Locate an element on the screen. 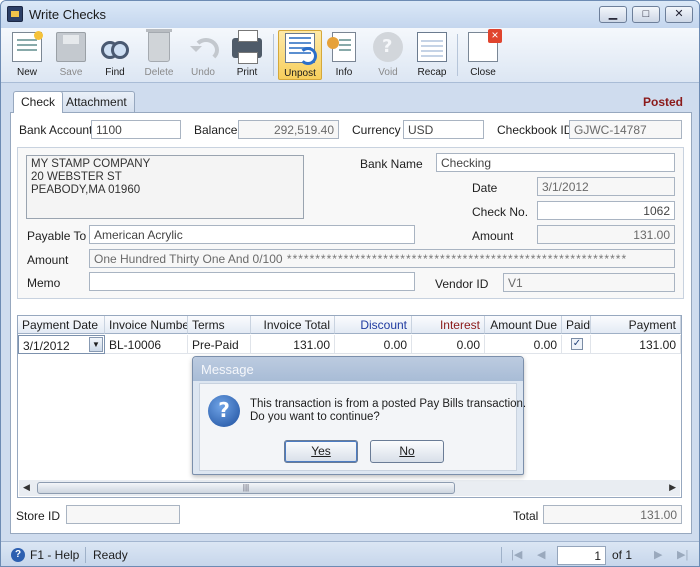 The width and height of the screenshot is (700, 567). currency-field: USD is located at coordinates (443, 129).